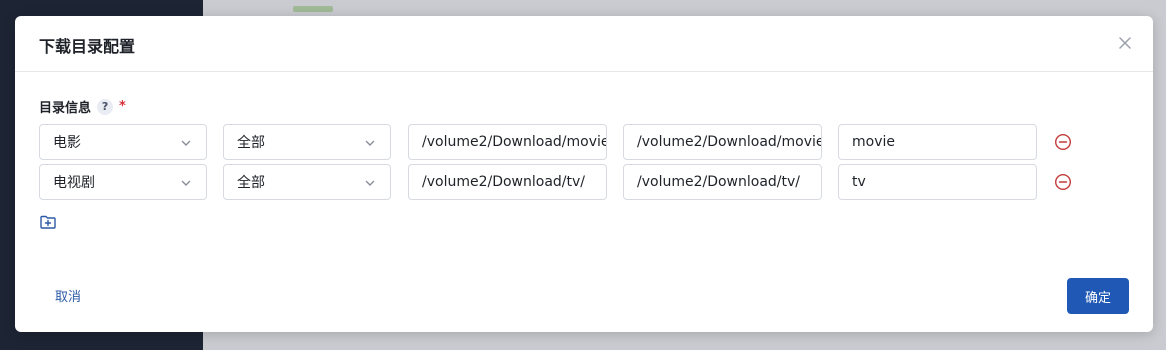  What do you see at coordinates (313, 9) in the screenshot?
I see `background-status-indicator` at bounding box center [313, 9].